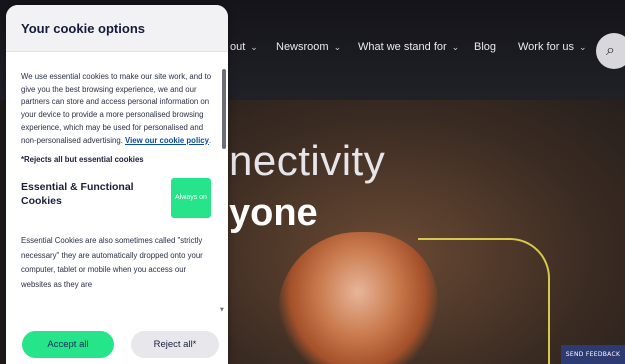 The image size is (625, 364). I want to click on nav-item-label: Newsroom, so click(302, 47).